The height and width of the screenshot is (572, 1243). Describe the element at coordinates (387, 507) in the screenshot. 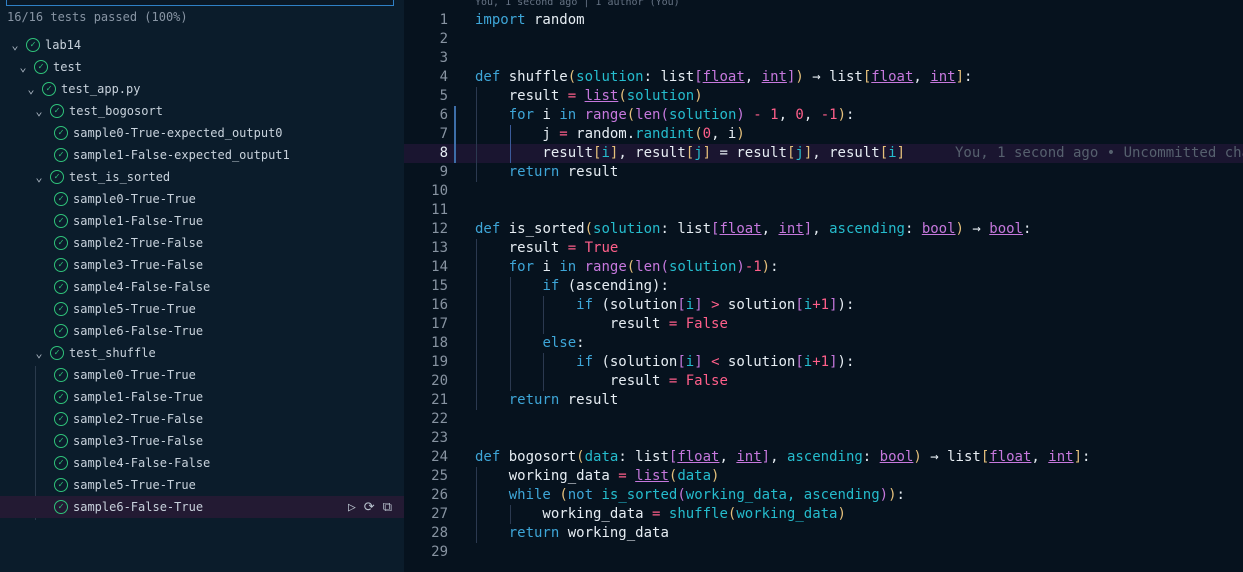

I see `go-to-test-icon: ⧉` at that location.